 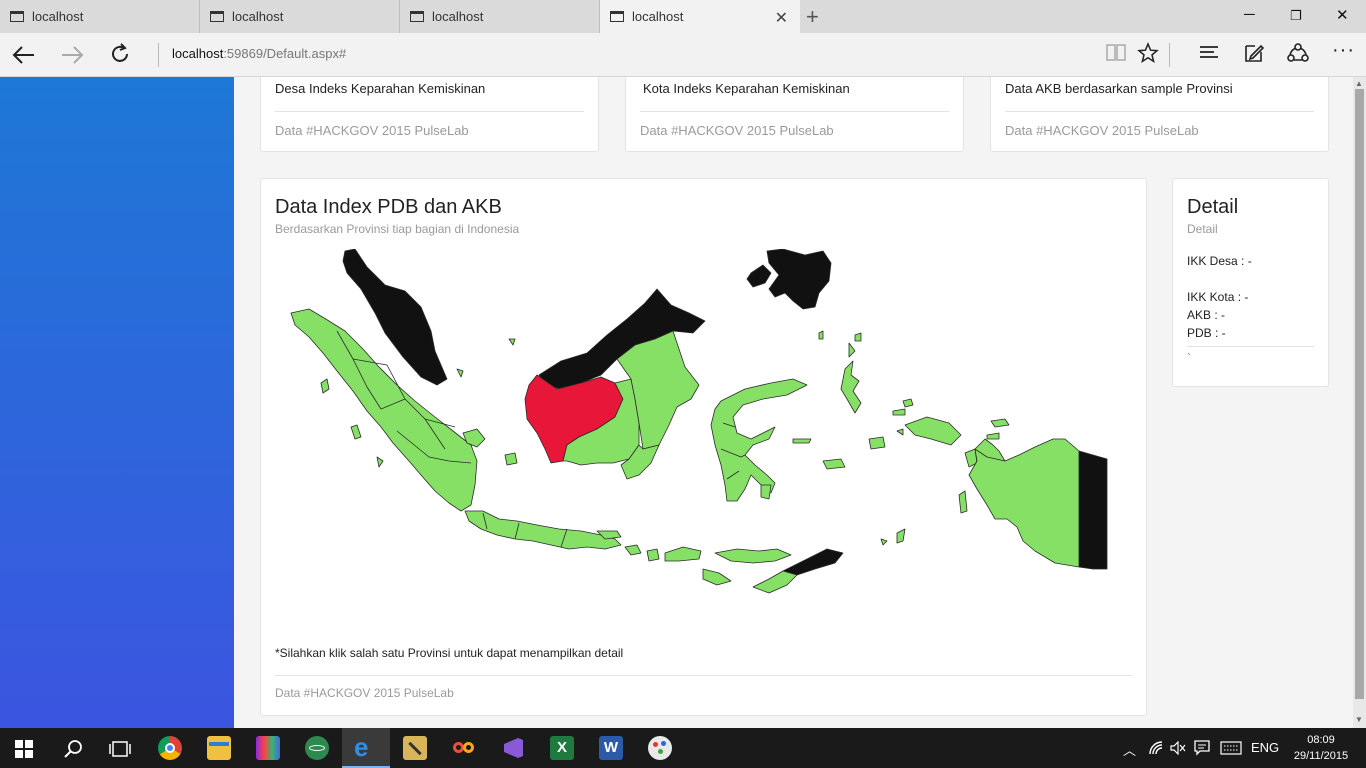 What do you see at coordinates (1202, 748) in the screenshot?
I see `notification-icon` at bounding box center [1202, 748].